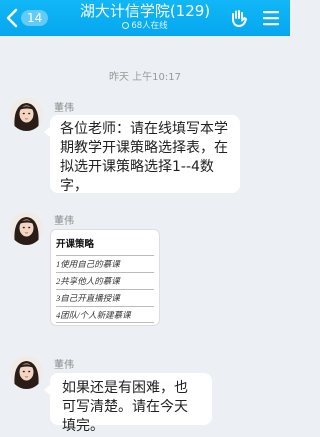 The height and width of the screenshot is (437, 320). Describe the element at coordinates (75, 244) in the screenshot. I see `image-title: 开课策略` at that location.